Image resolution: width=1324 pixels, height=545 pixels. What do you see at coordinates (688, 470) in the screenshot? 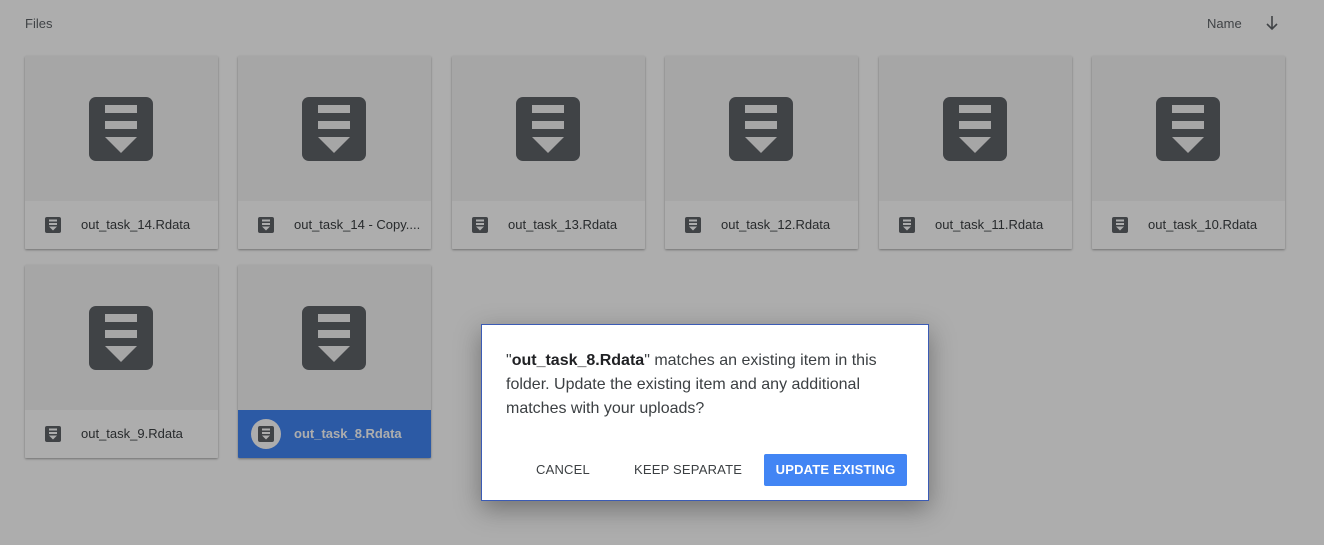
I see `keep-separate-button: KEEP SEPARATE` at bounding box center [688, 470].